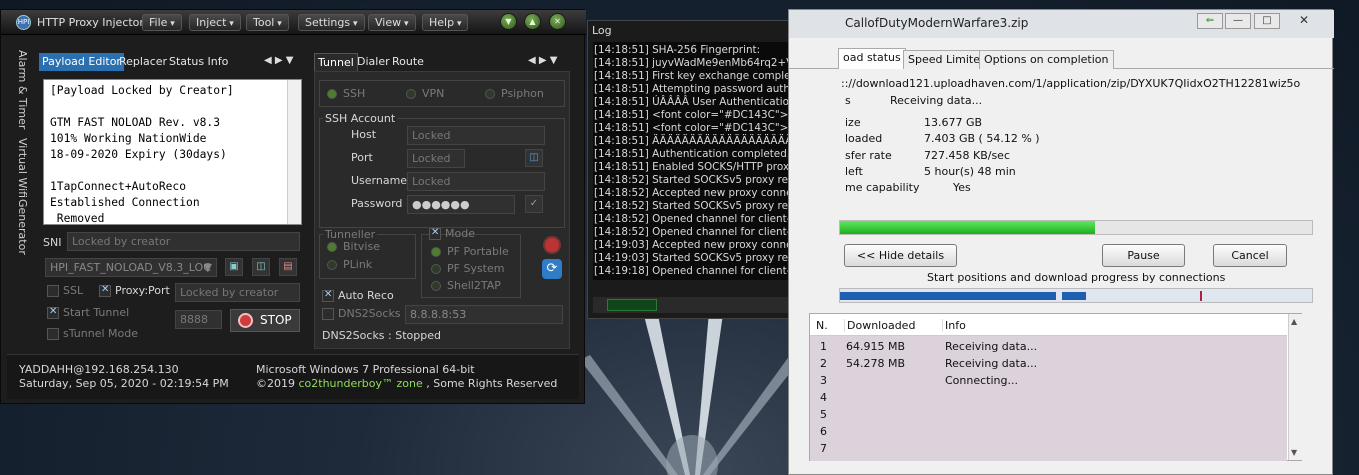 Image resolution: width=1359 pixels, height=475 pixels. What do you see at coordinates (435, 233) in the screenshot?
I see `mode-checkbox` at bounding box center [435, 233].